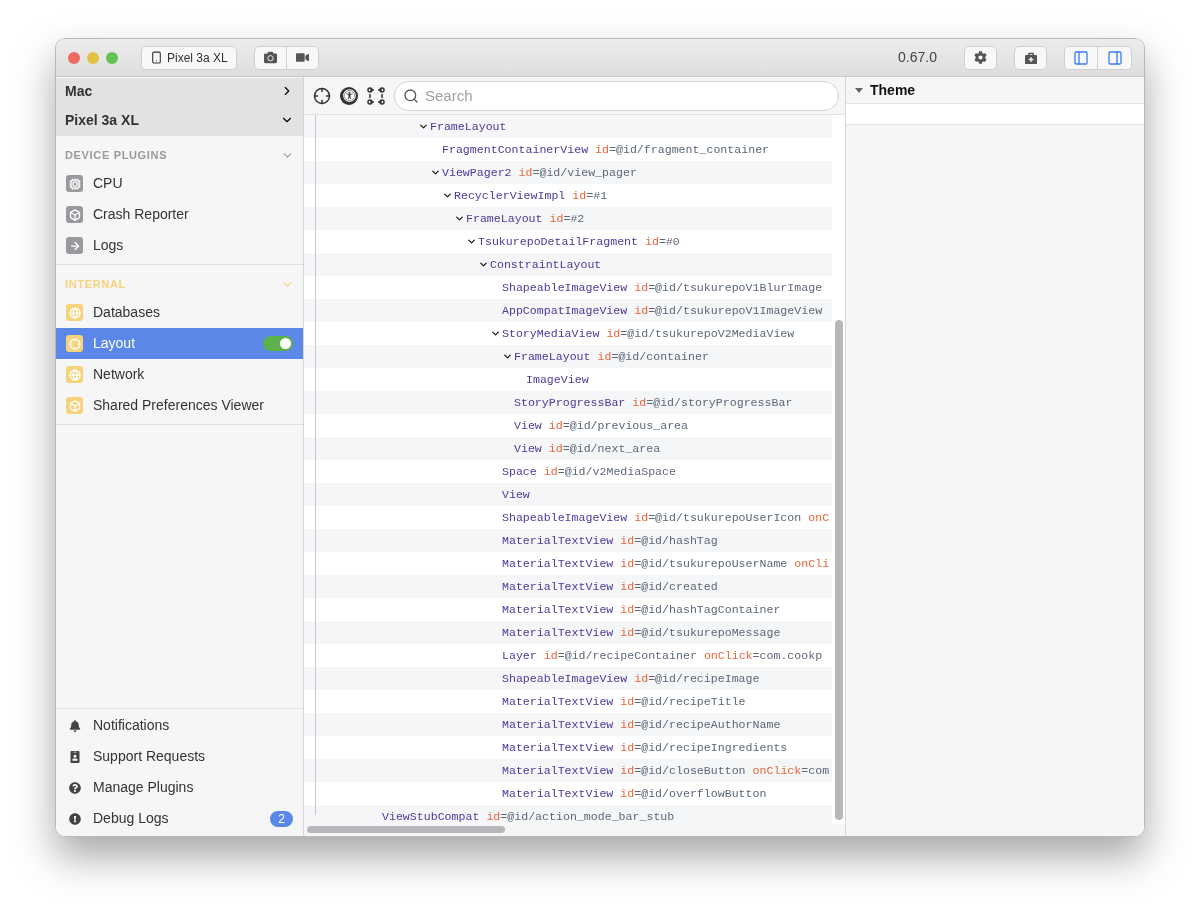  What do you see at coordinates (1114, 57) in the screenshot?
I see `right-panel-icon` at bounding box center [1114, 57].